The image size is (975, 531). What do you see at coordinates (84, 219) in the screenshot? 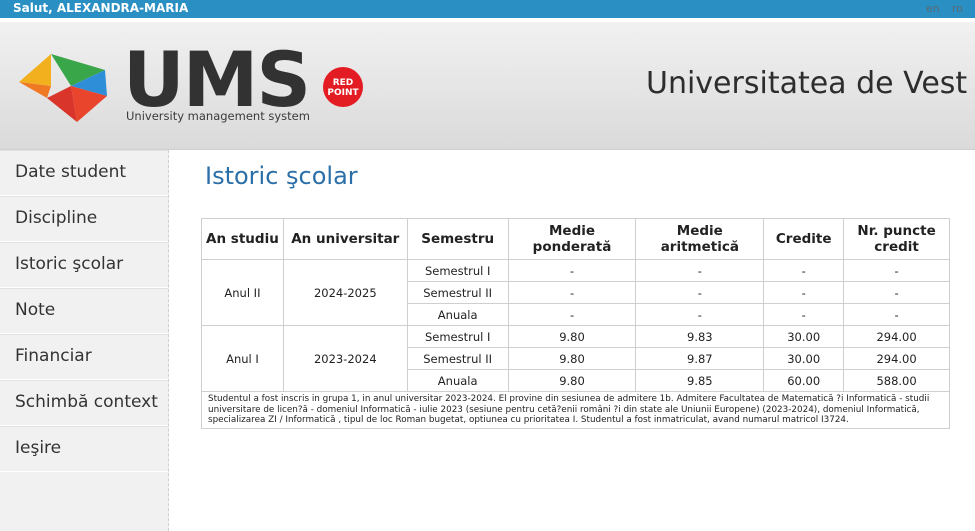
I see `sidebar-item-discipline: Discipline` at bounding box center [84, 219].